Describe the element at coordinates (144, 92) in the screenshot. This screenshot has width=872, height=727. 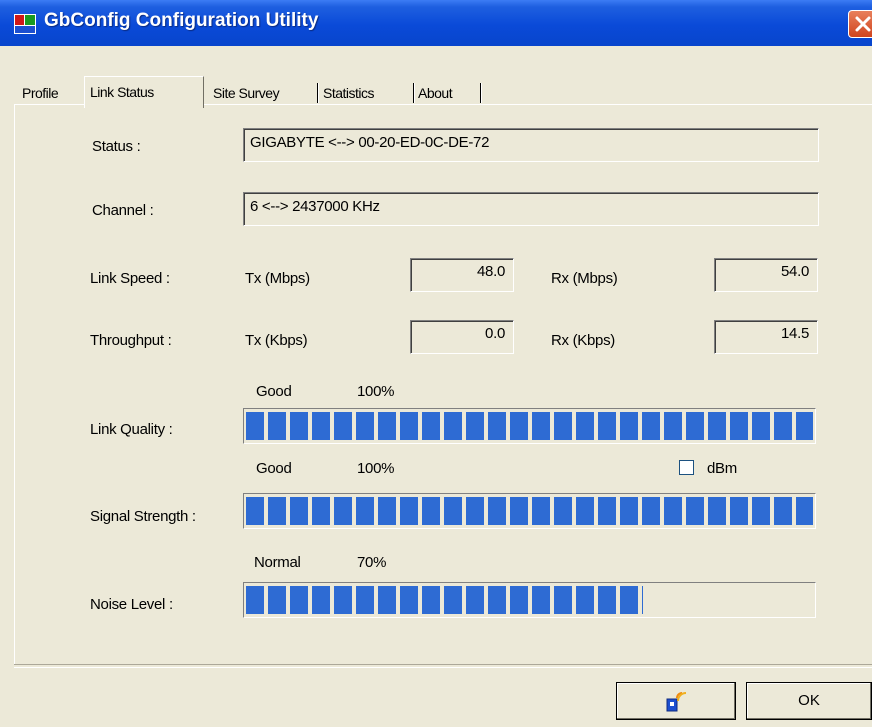
I see `tab-link-status: Link Status` at that location.